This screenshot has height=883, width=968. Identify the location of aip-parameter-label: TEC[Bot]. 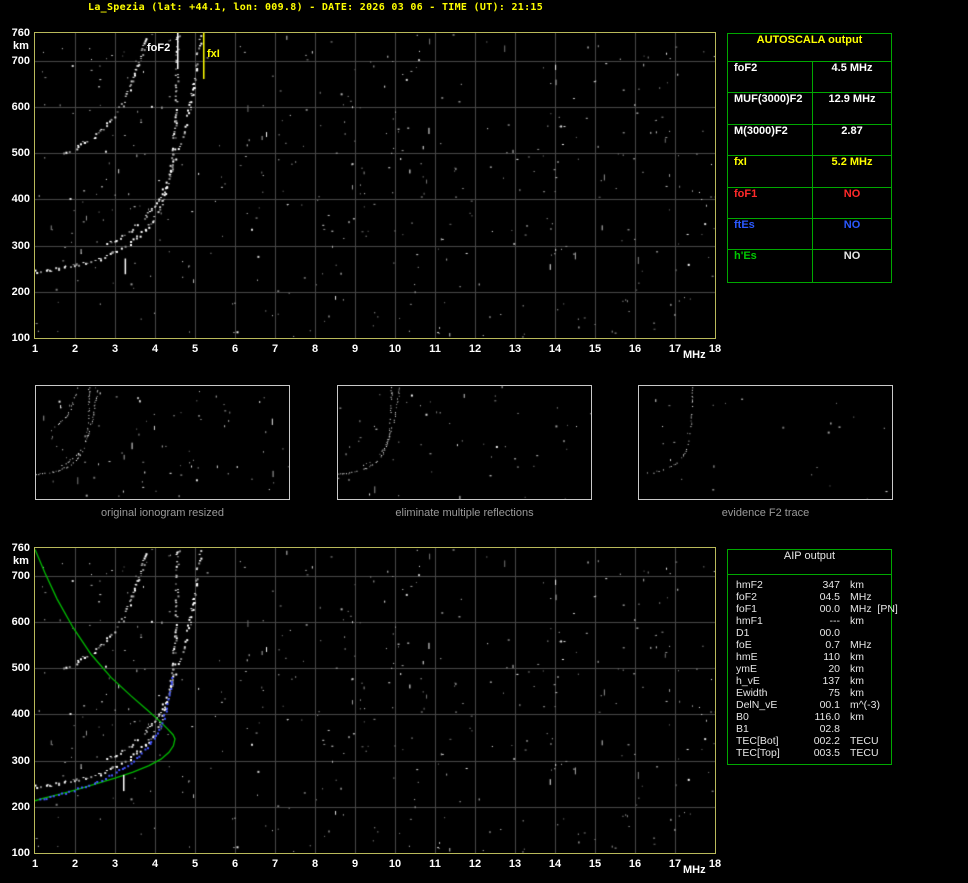
(757, 741).